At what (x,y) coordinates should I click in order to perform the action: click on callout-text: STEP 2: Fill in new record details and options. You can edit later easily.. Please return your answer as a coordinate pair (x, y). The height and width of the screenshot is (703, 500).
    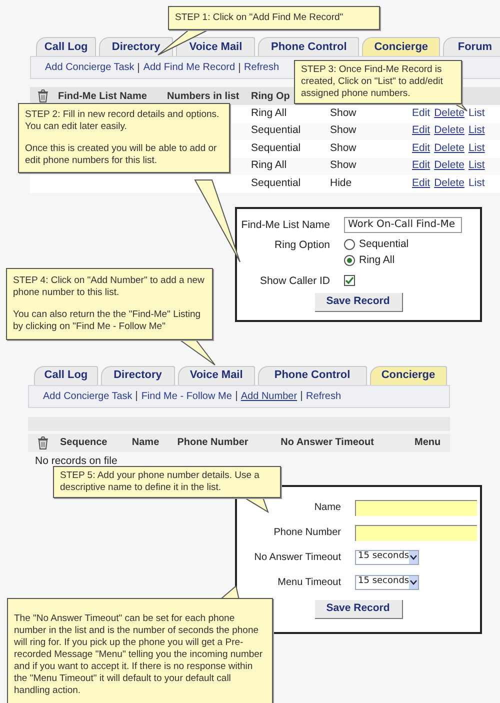
    Looking at the image, I should click on (122, 121).